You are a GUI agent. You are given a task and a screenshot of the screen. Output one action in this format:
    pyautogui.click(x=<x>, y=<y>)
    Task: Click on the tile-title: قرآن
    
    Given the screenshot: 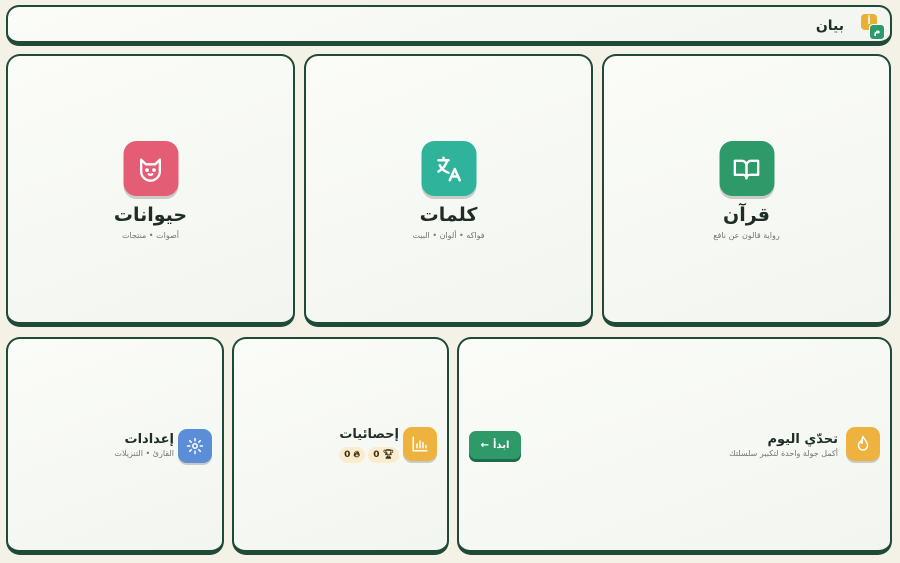 What is the action you would take?
    pyautogui.click(x=746, y=215)
    